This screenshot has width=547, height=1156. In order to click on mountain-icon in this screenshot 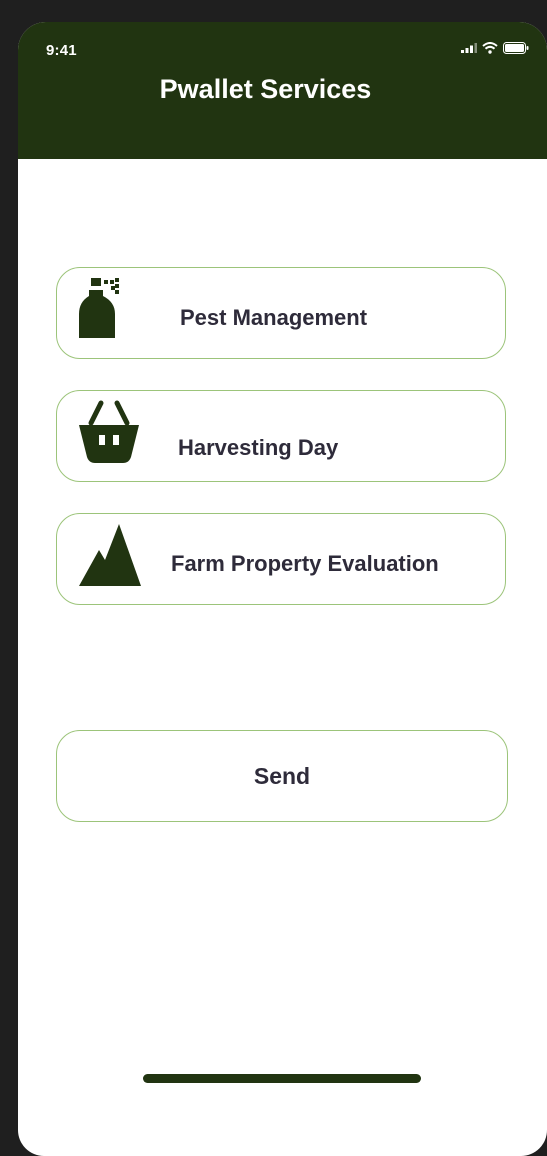, I will do `click(110, 555)`.